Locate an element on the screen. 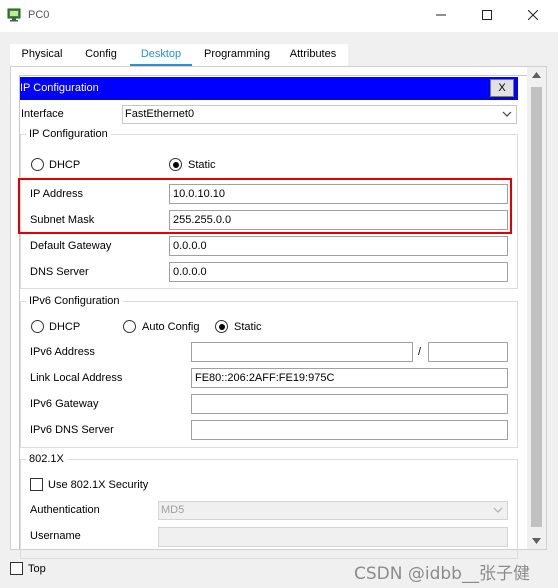 The image size is (558, 588). ip-config-close-button: X is located at coordinates (502, 88).